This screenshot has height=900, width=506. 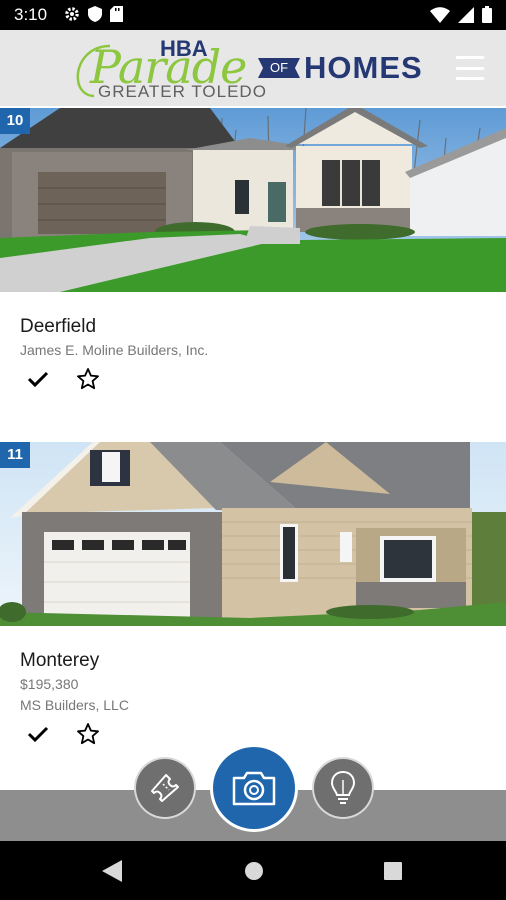 I want to click on wifi-icon, so click(x=440, y=14).